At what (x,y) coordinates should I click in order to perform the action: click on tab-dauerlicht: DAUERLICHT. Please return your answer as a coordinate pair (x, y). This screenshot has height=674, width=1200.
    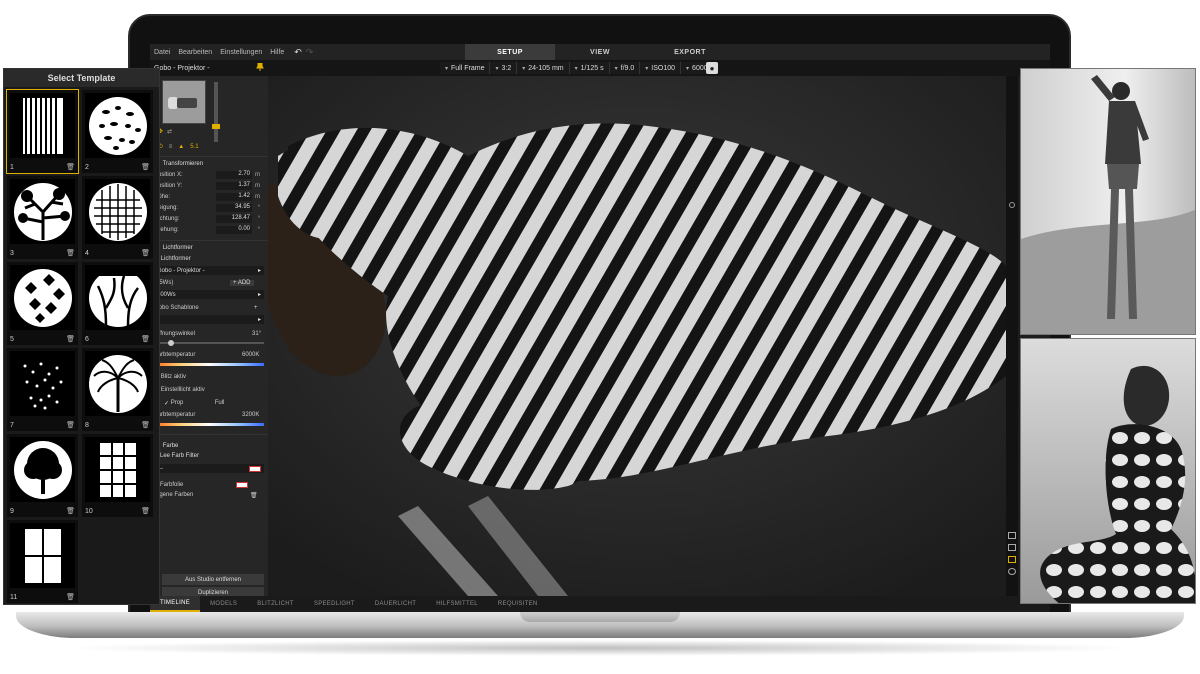
    Looking at the image, I should click on (395, 604).